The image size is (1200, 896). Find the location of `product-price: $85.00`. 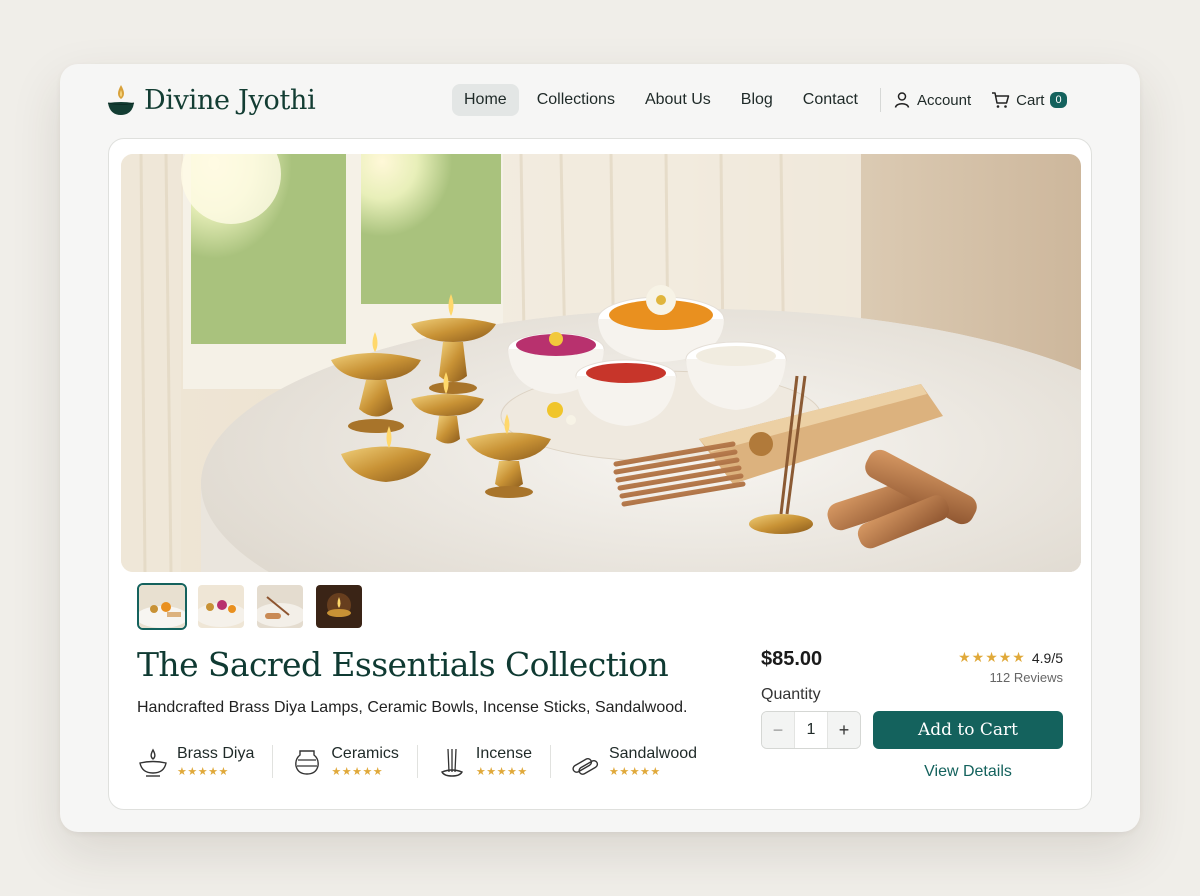

product-price: $85.00 is located at coordinates (792, 659).